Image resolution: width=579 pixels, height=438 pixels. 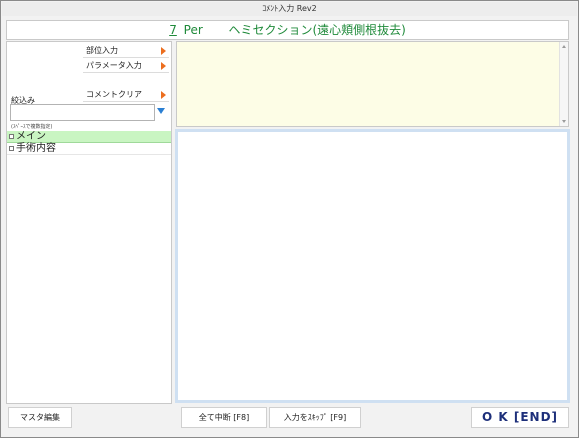 I want to click on dropdown-triangle-icon, so click(x=161, y=111).